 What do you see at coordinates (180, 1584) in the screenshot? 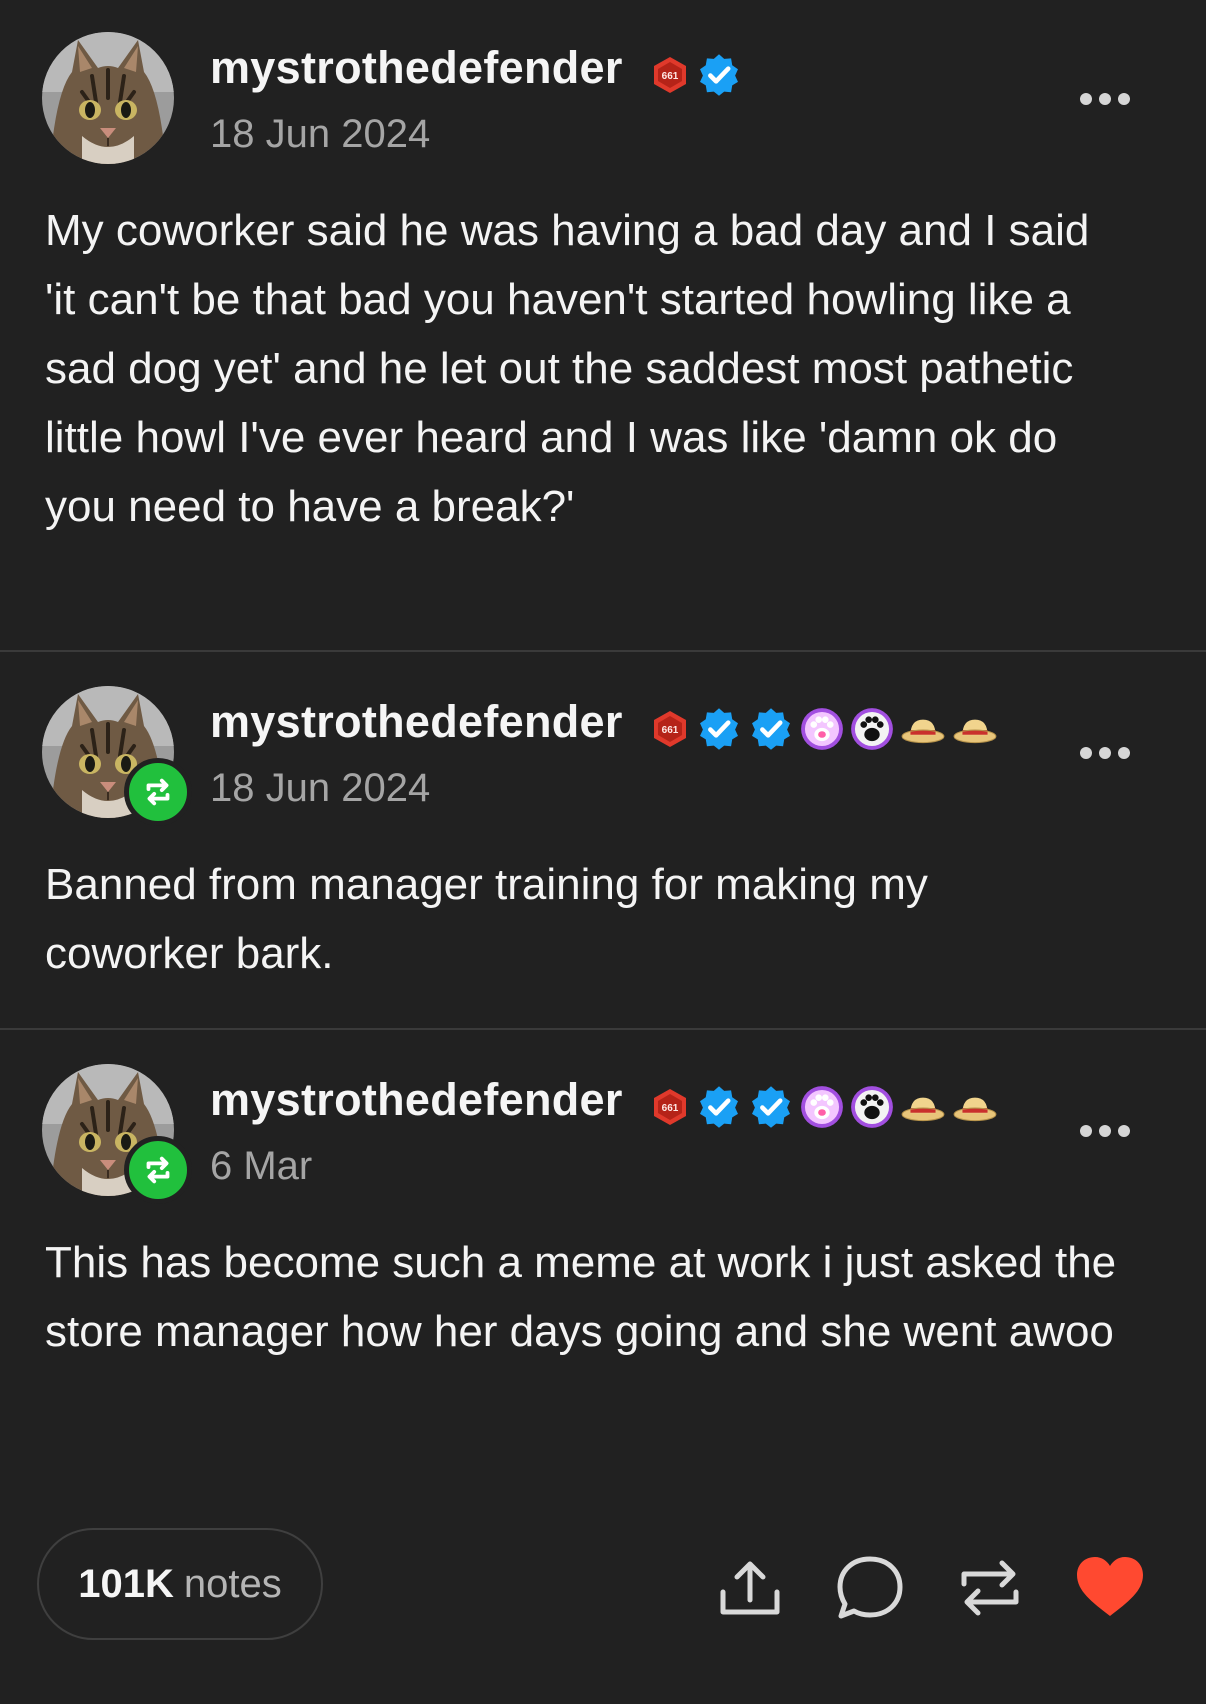
I see `notes-button: 101K notes` at bounding box center [180, 1584].